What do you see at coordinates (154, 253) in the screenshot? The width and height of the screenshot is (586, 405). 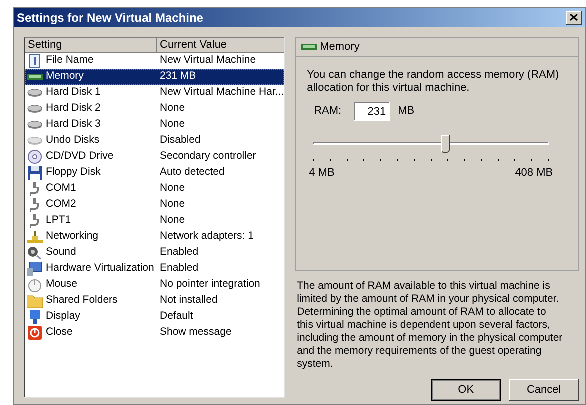 I see `settings-row: Sound Enabled` at bounding box center [154, 253].